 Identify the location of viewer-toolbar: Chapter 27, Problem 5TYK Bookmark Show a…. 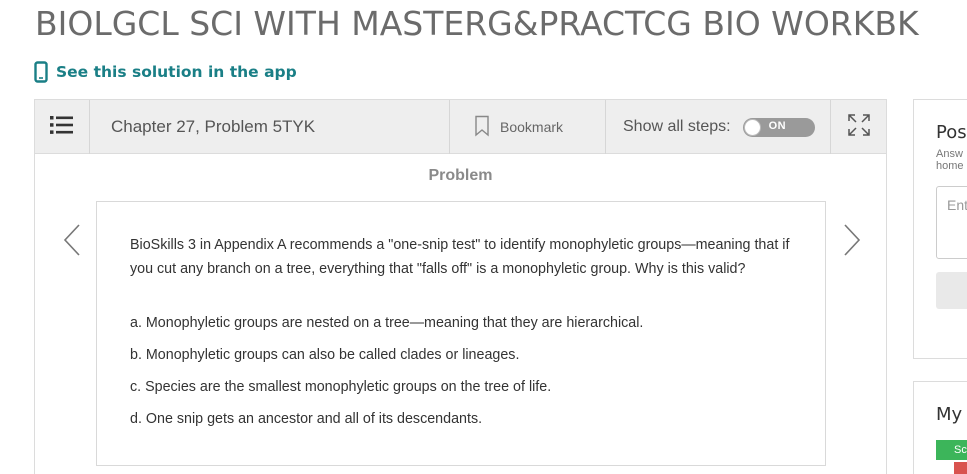
(460, 127).